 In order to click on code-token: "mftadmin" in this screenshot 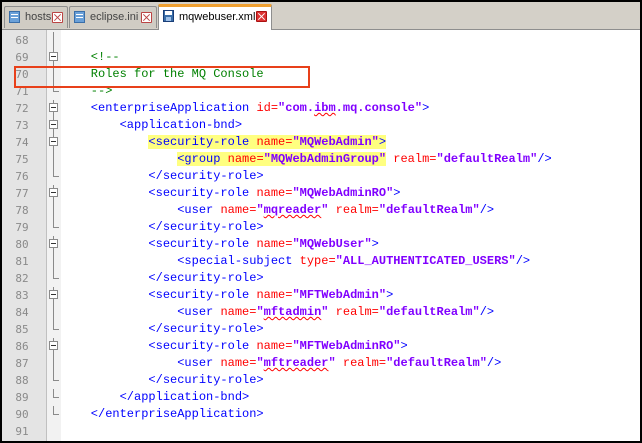, I will do `click(292, 312)`.